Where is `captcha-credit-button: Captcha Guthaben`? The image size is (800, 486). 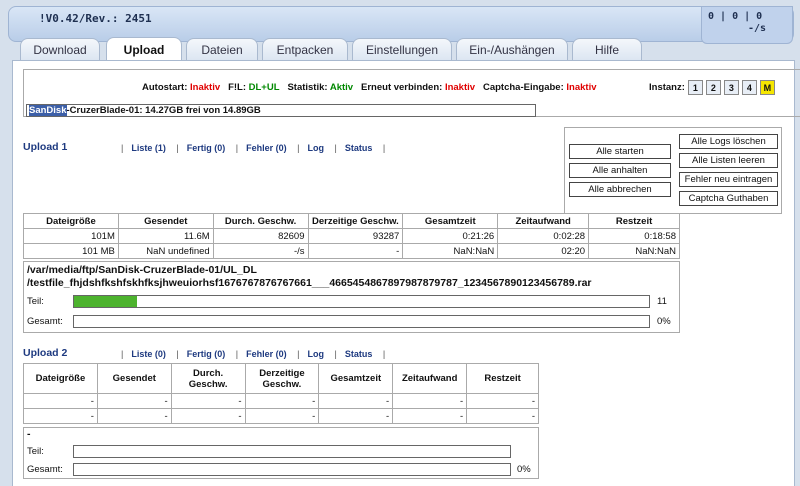
captcha-credit-button: Captcha Guthaben is located at coordinates (728, 198).